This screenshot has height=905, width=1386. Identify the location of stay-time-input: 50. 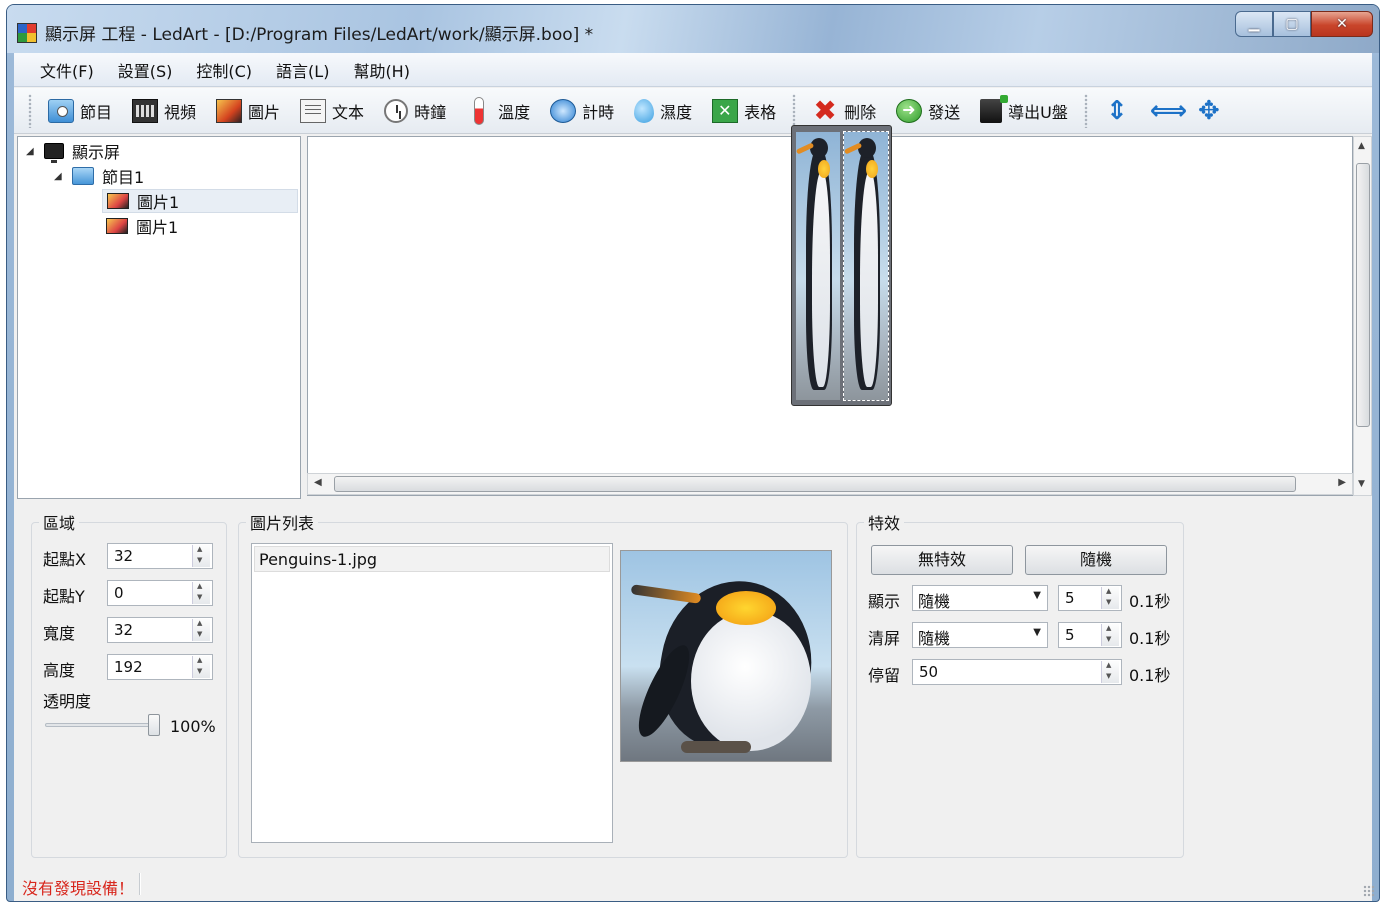
(1017, 672).